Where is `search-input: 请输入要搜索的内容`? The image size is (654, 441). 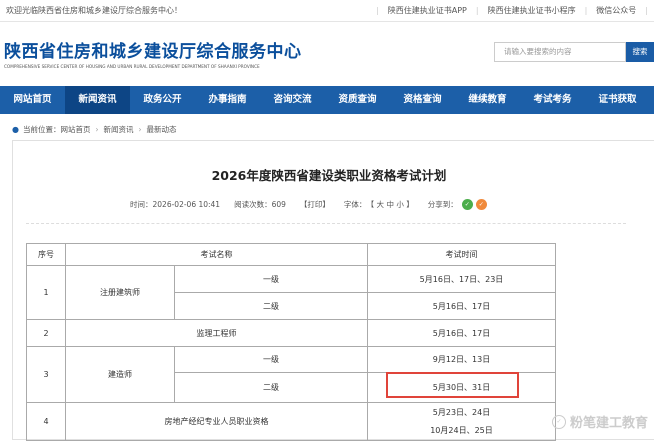 search-input: 请输入要搜索的内容 is located at coordinates (560, 52).